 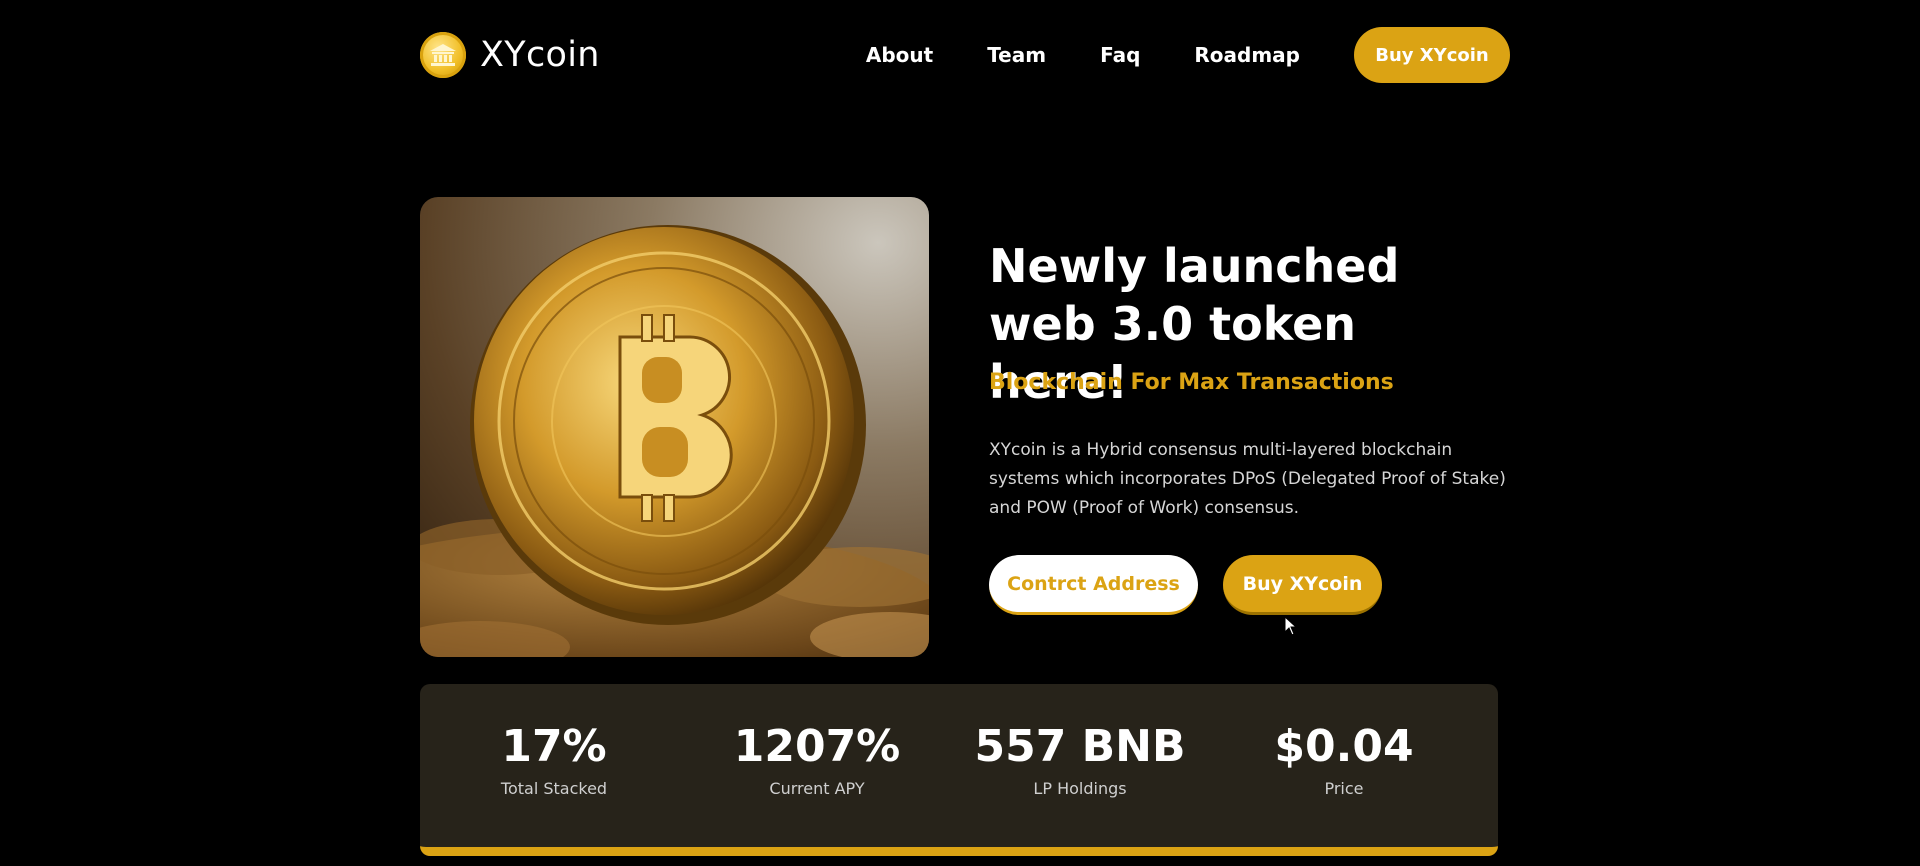 What do you see at coordinates (817, 746) in the screenshot?
I see `stat-value: 1207%` at bounding box center [817, 746].